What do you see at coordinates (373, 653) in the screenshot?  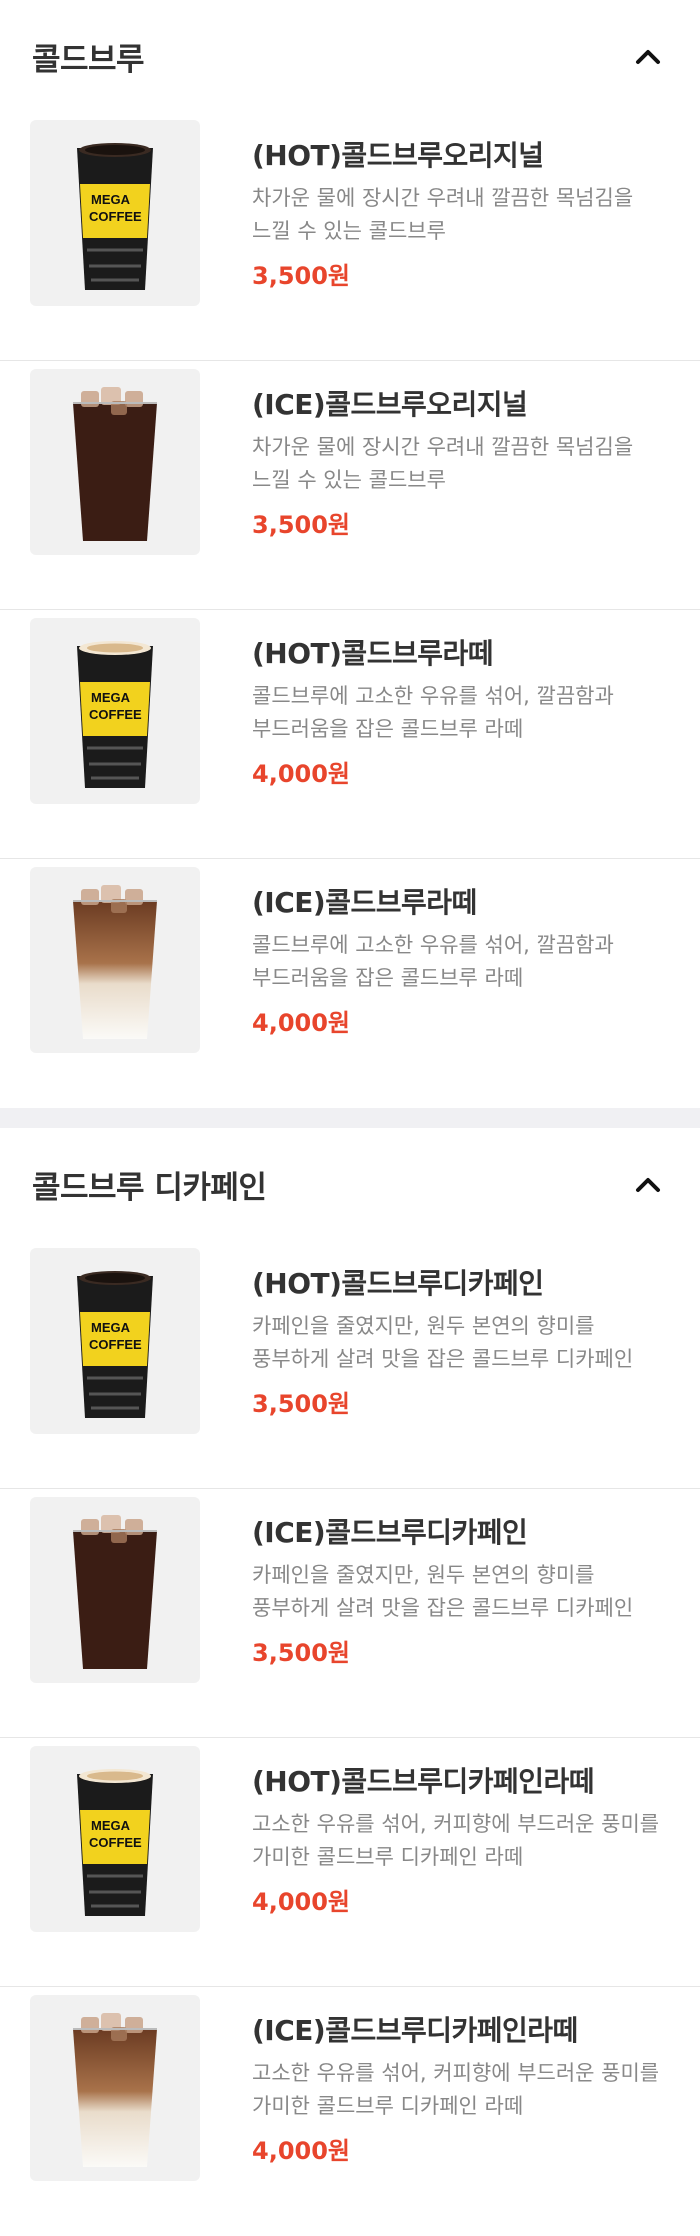 I see `product-name: (HOT)콜드브루라떼` at bounding box center [373, 653].